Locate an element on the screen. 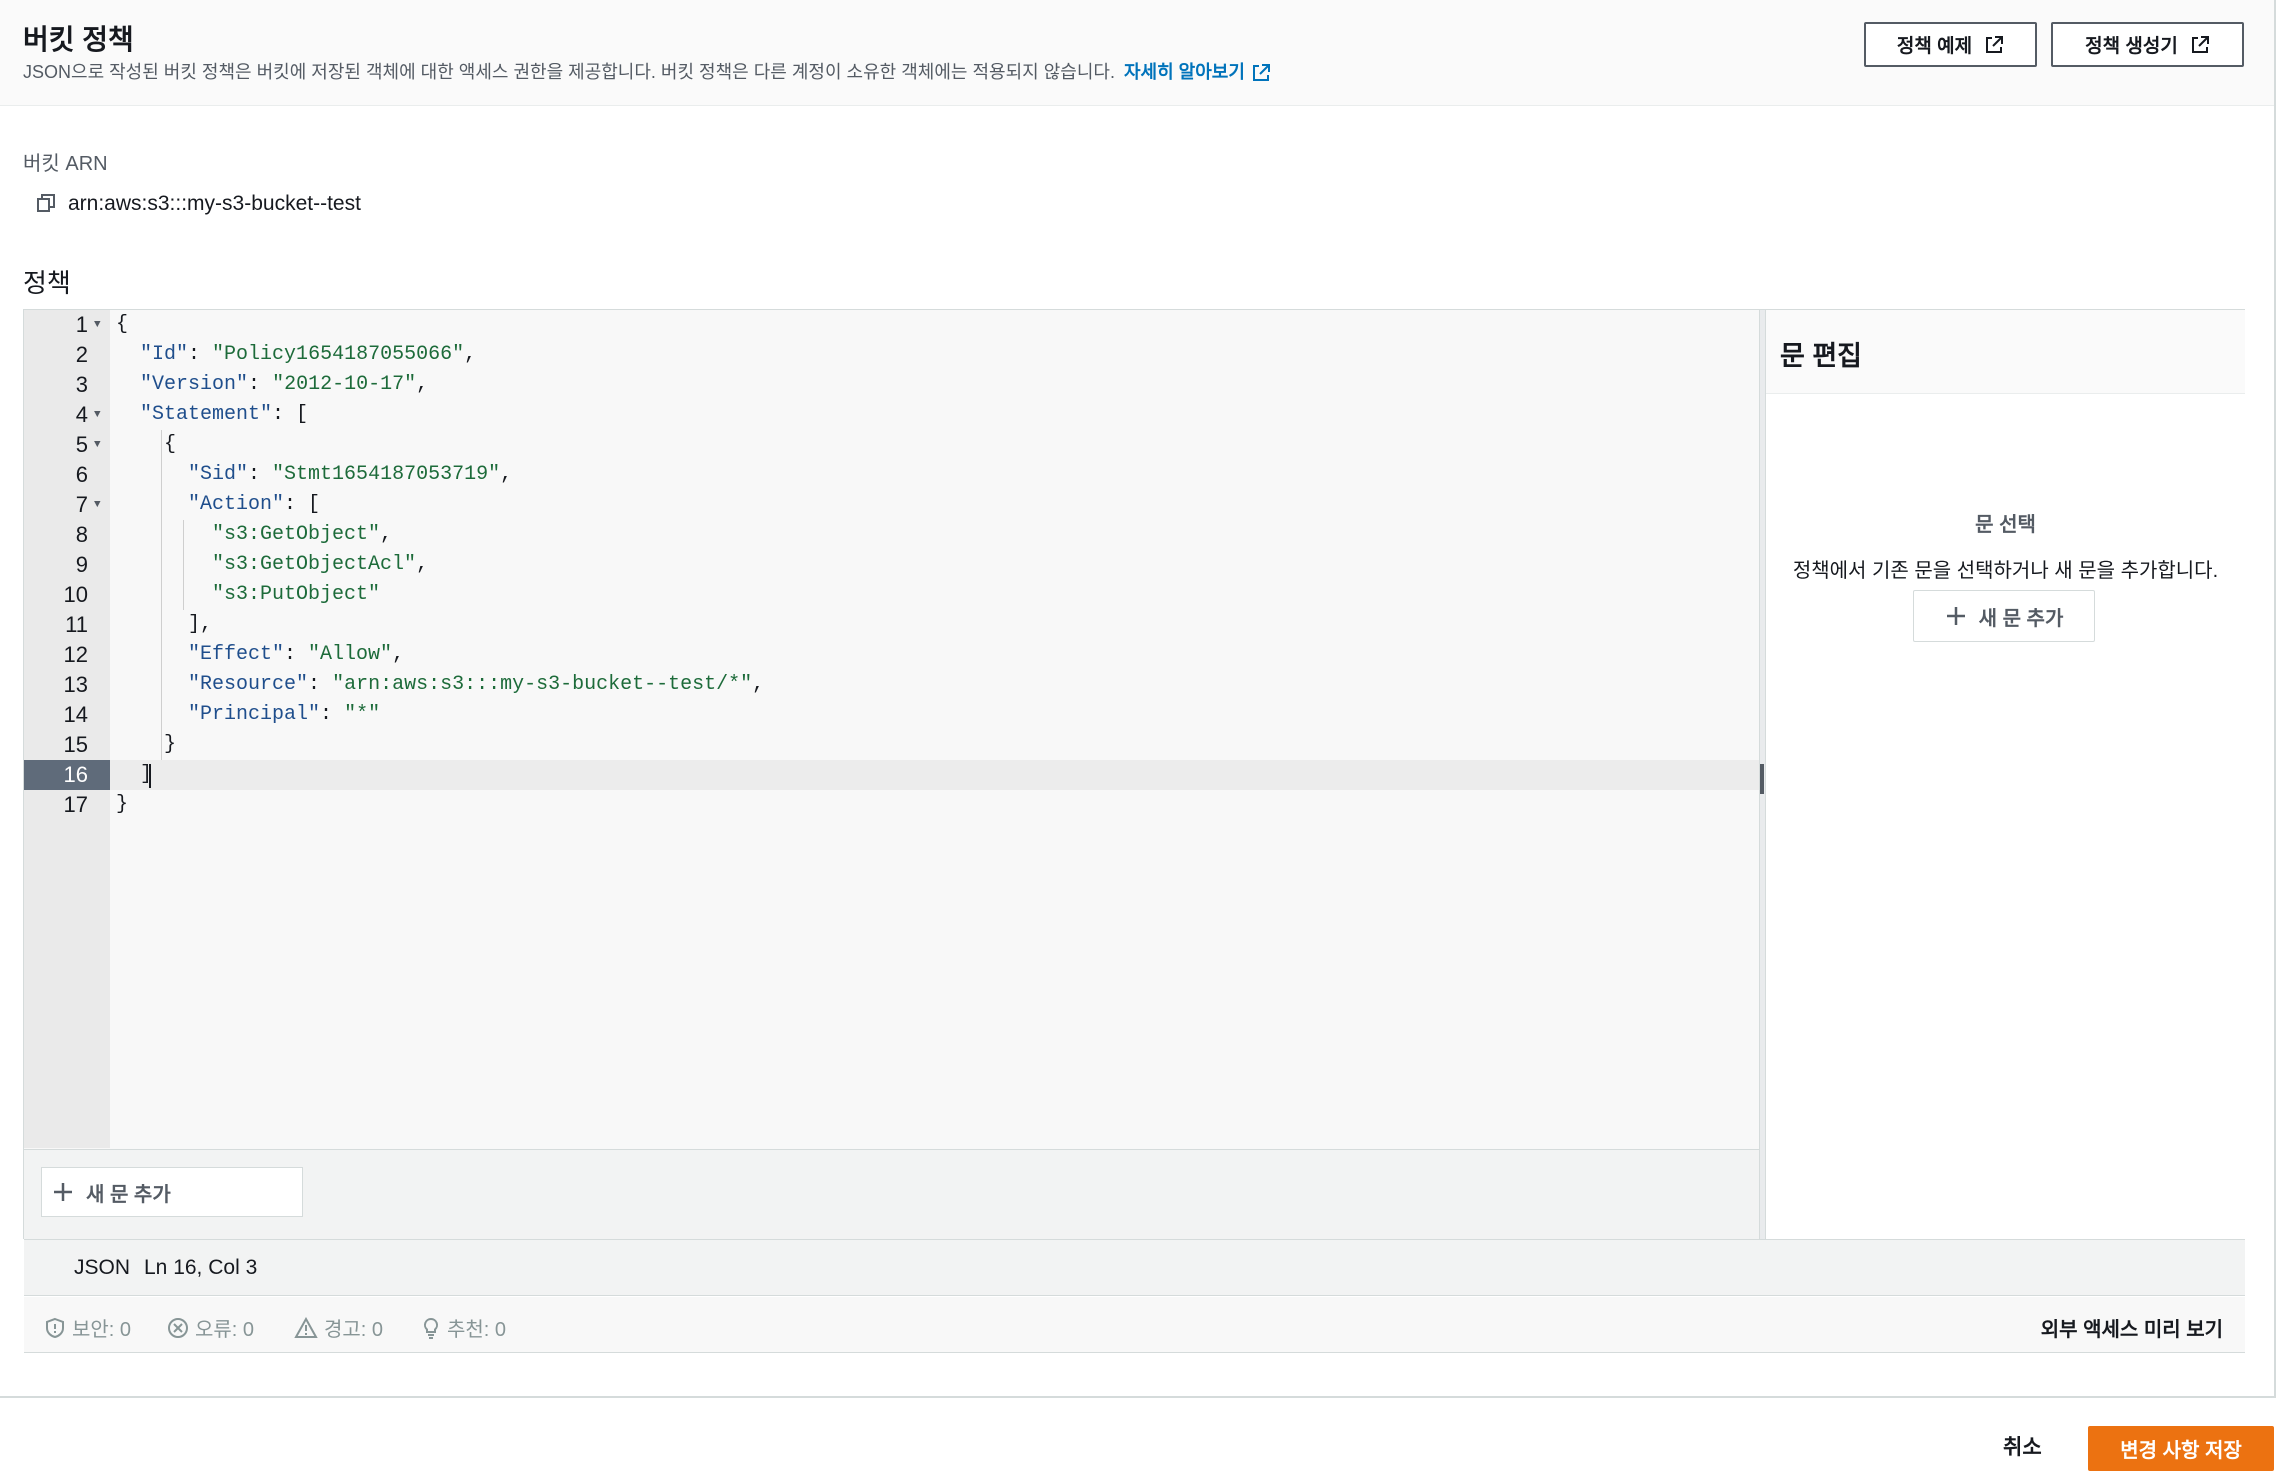 The height and width of the screenshot is (1480, 2296). policy-examples-button: 정책 예제 is located at coordinates (1950, 44).